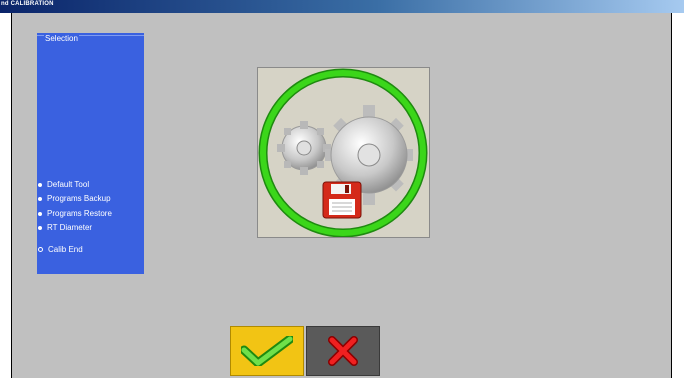 The image size is (684, 378). What do you see at coordinates (70, 227) in the screenshot?
I see `option-label: RT Diameter` at bounding box center [70, 227].